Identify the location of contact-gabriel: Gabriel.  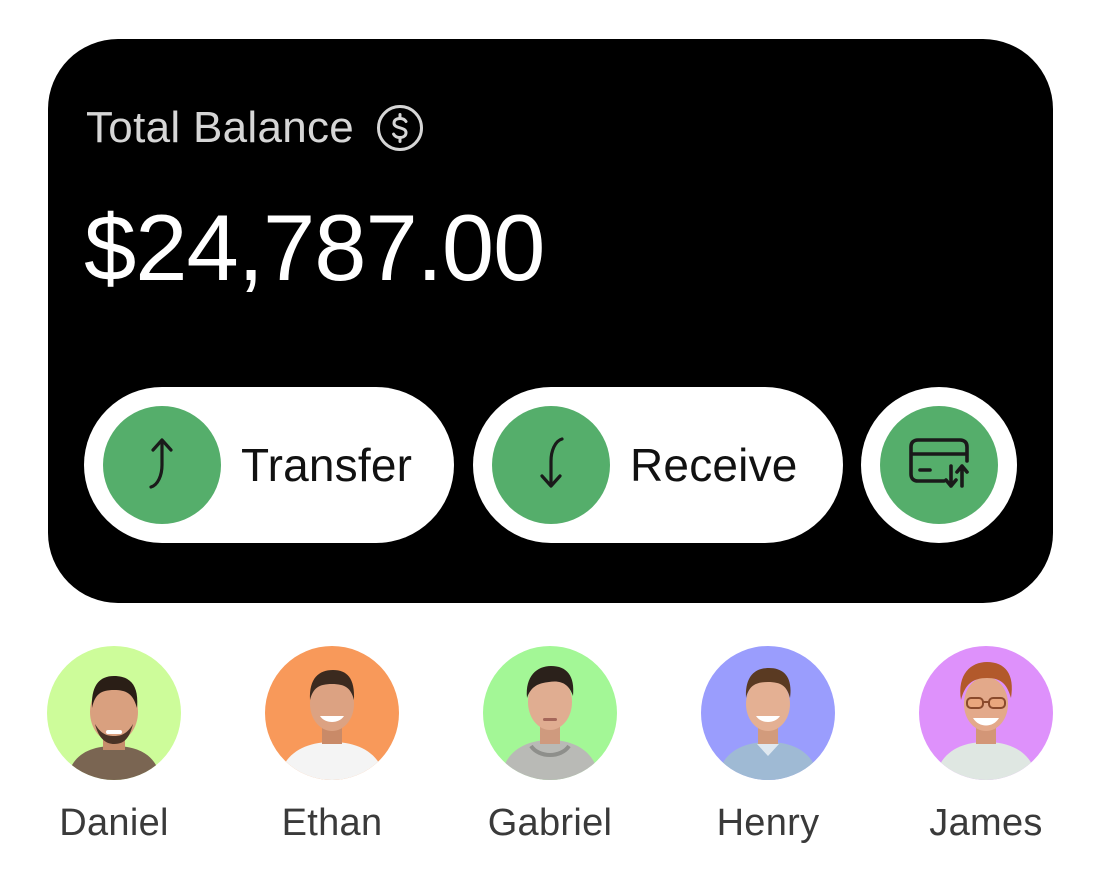
(550, 745).